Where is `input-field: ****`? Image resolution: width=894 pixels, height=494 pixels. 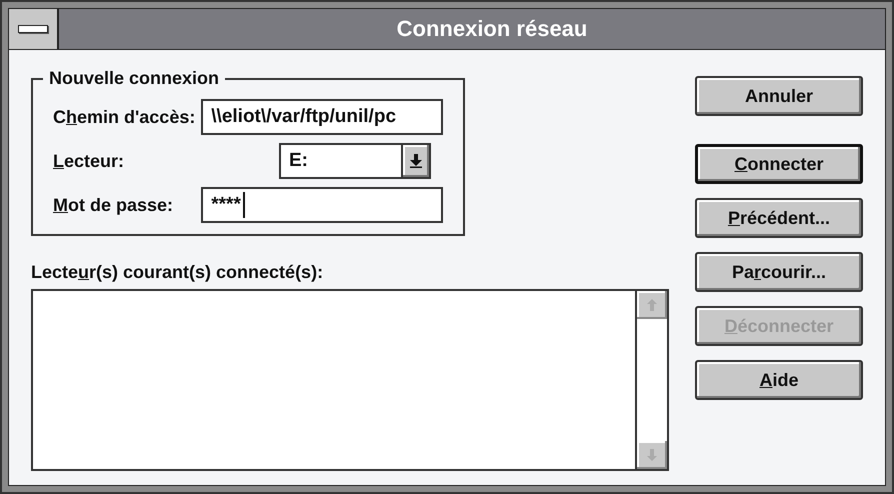
input-field: **** is located at coordinates (322, 205).